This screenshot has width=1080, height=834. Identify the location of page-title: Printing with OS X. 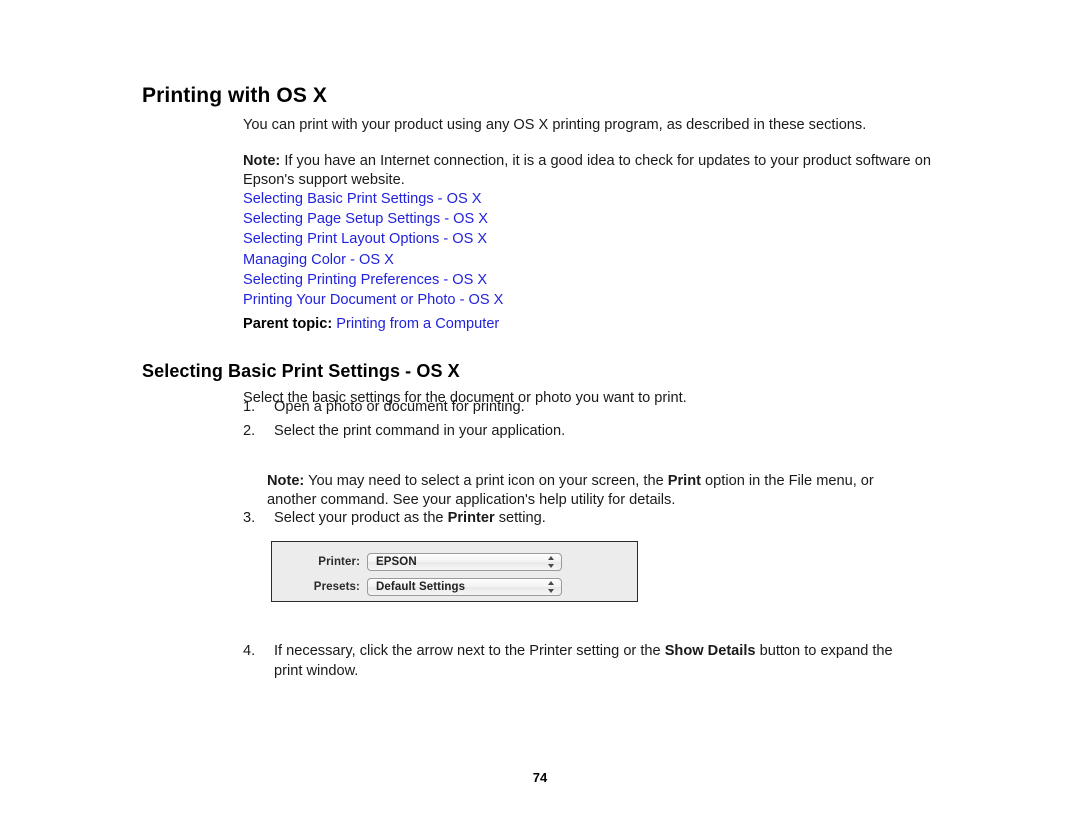
(234, 96).